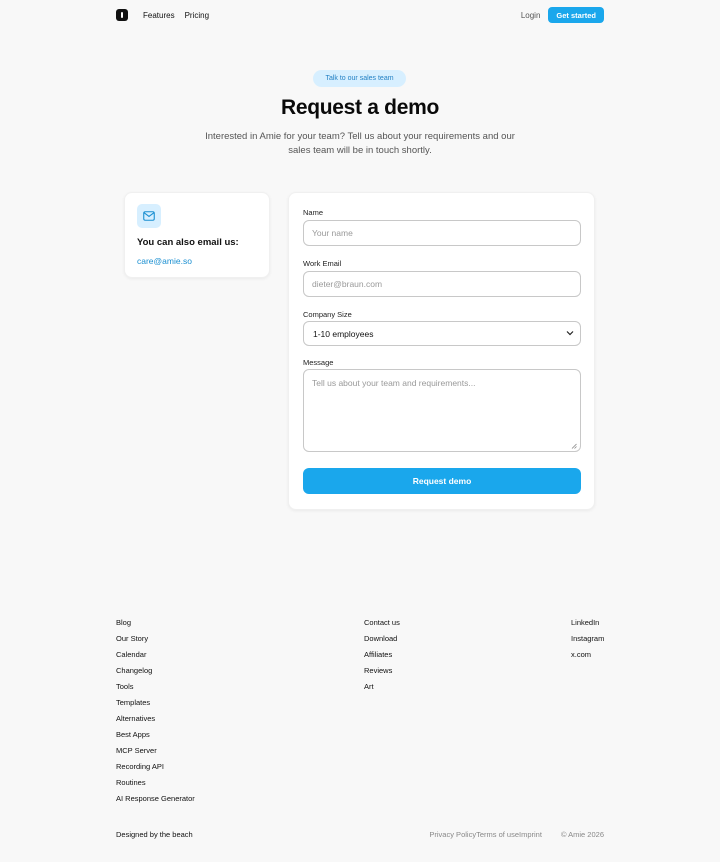 The width and height of the screenshot is (720, 862). I want to click on email-contact-card: You can also email us: care@amie.so, so click(197, 235).